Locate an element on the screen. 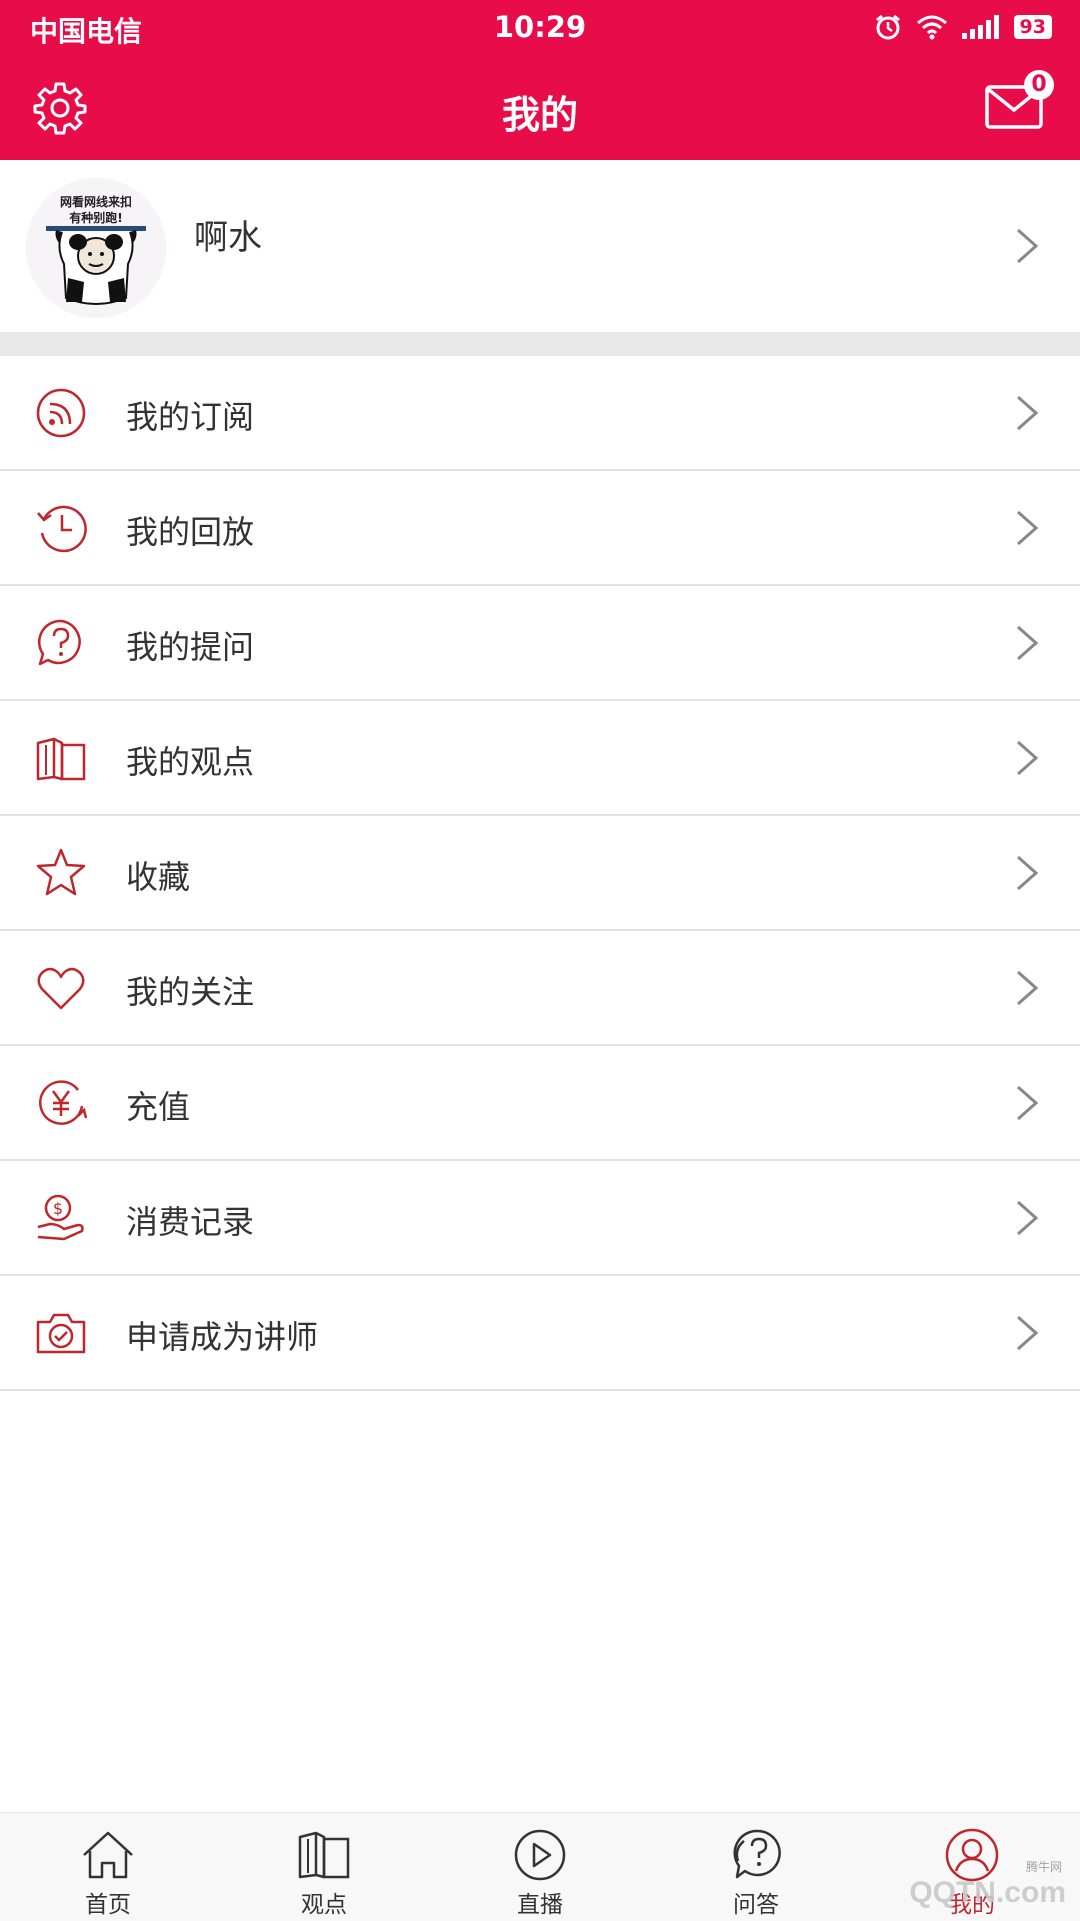  menu-item-viewpoints: 我的观点 is located at coordinates (540, 758).